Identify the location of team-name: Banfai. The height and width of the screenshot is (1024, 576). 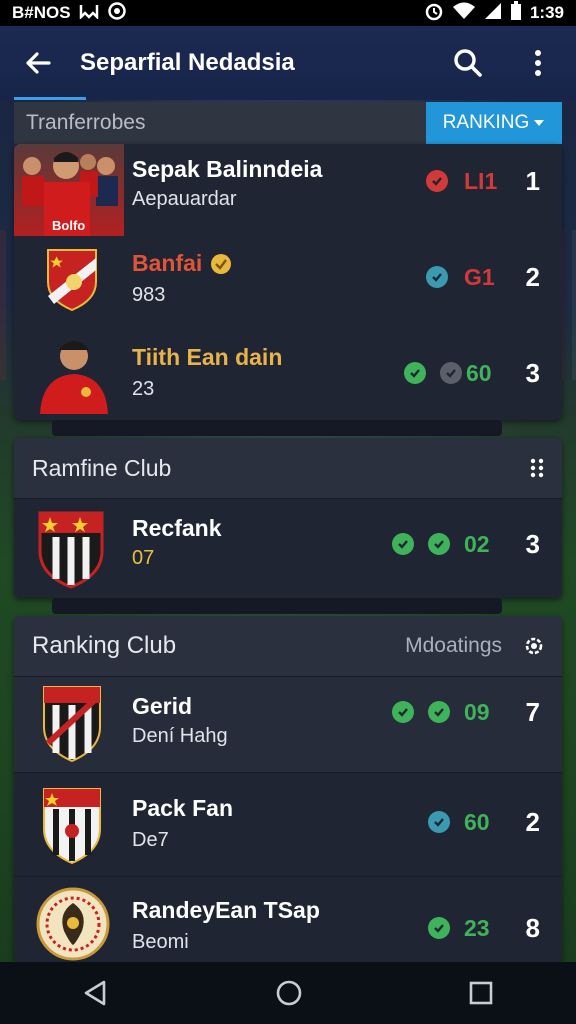
(182, 263).